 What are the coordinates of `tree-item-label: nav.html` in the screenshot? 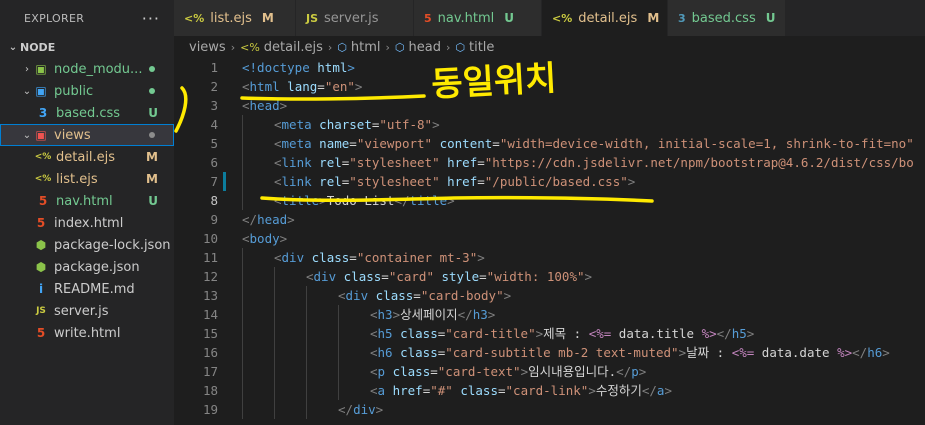 It's located at (84, 201).